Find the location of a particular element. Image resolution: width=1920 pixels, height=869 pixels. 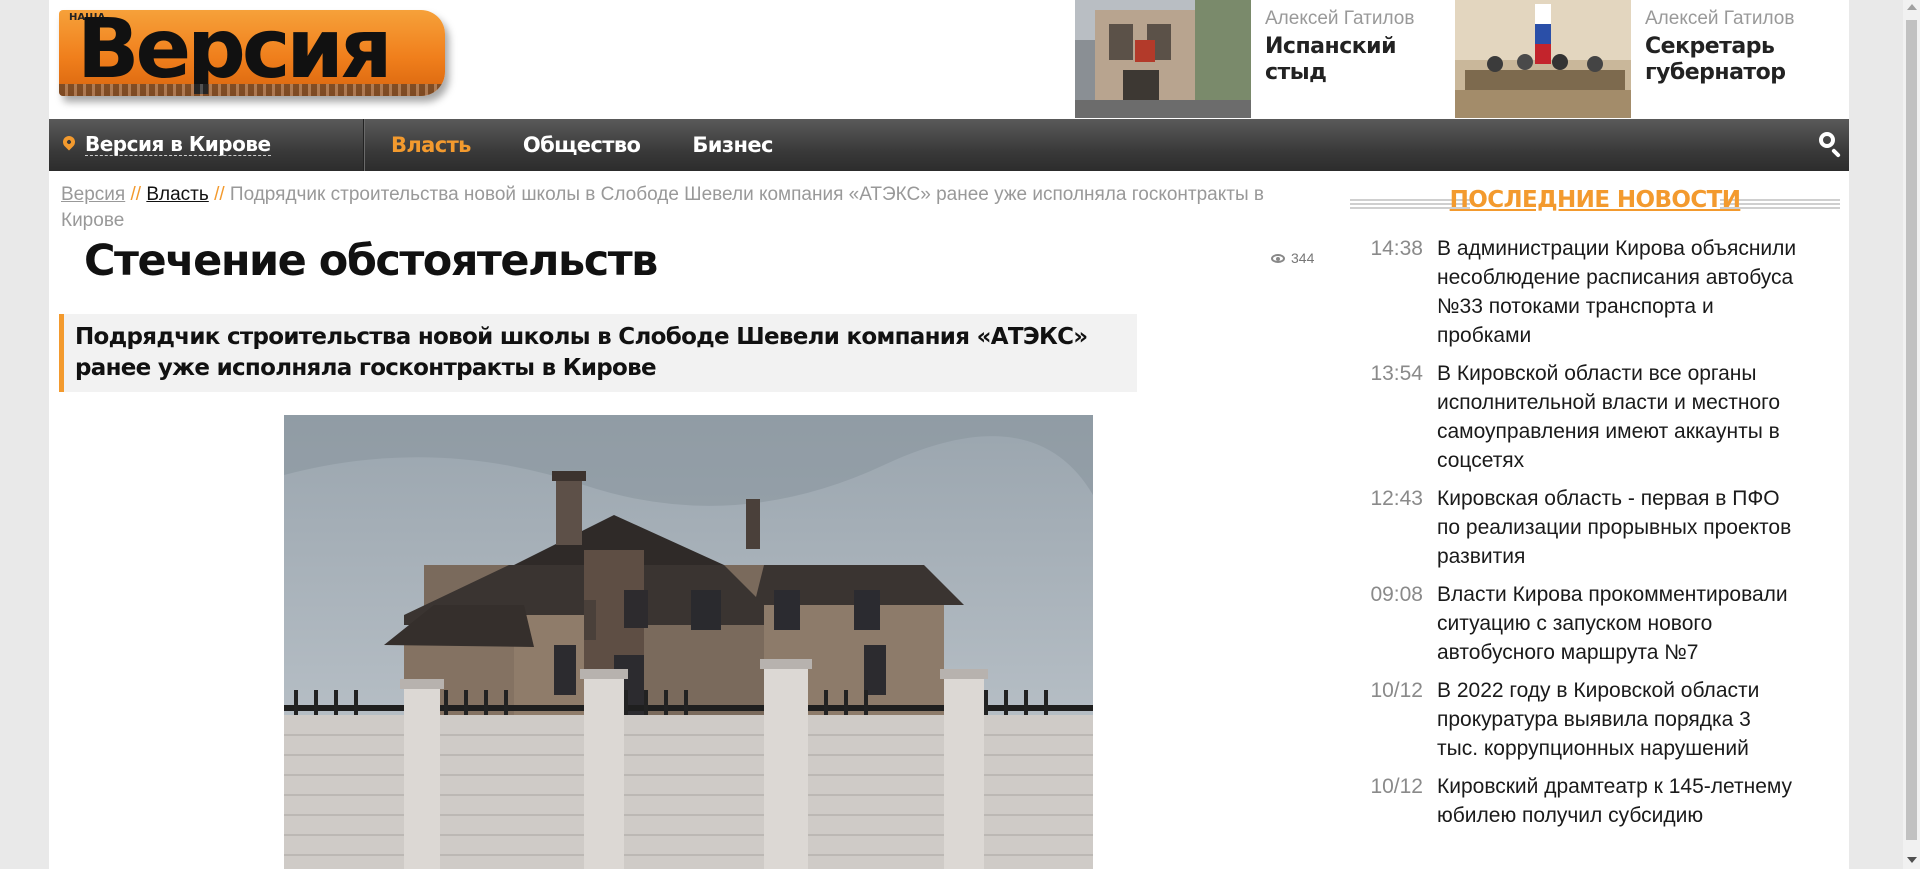

news-time: 12:43 is located at coordinates (1396, 498).